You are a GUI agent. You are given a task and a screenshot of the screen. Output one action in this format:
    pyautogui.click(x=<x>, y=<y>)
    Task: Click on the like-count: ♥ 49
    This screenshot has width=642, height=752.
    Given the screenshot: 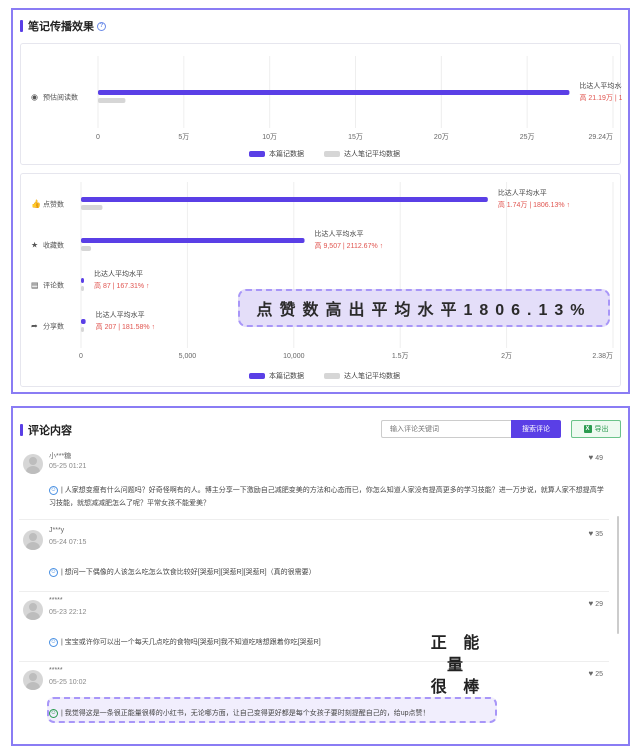 What is the action you would take?
    pyautogui.click(x=595, y=457)
    